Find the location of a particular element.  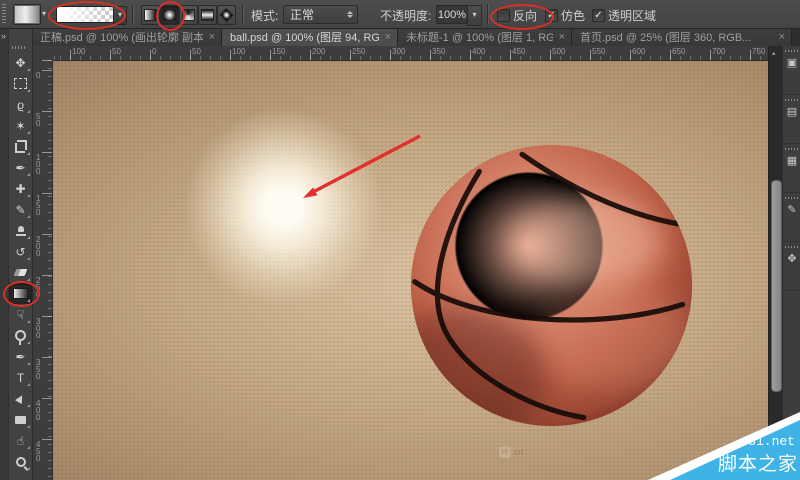

path-selection-icon: ▶ is located at coordinates (20, 398).